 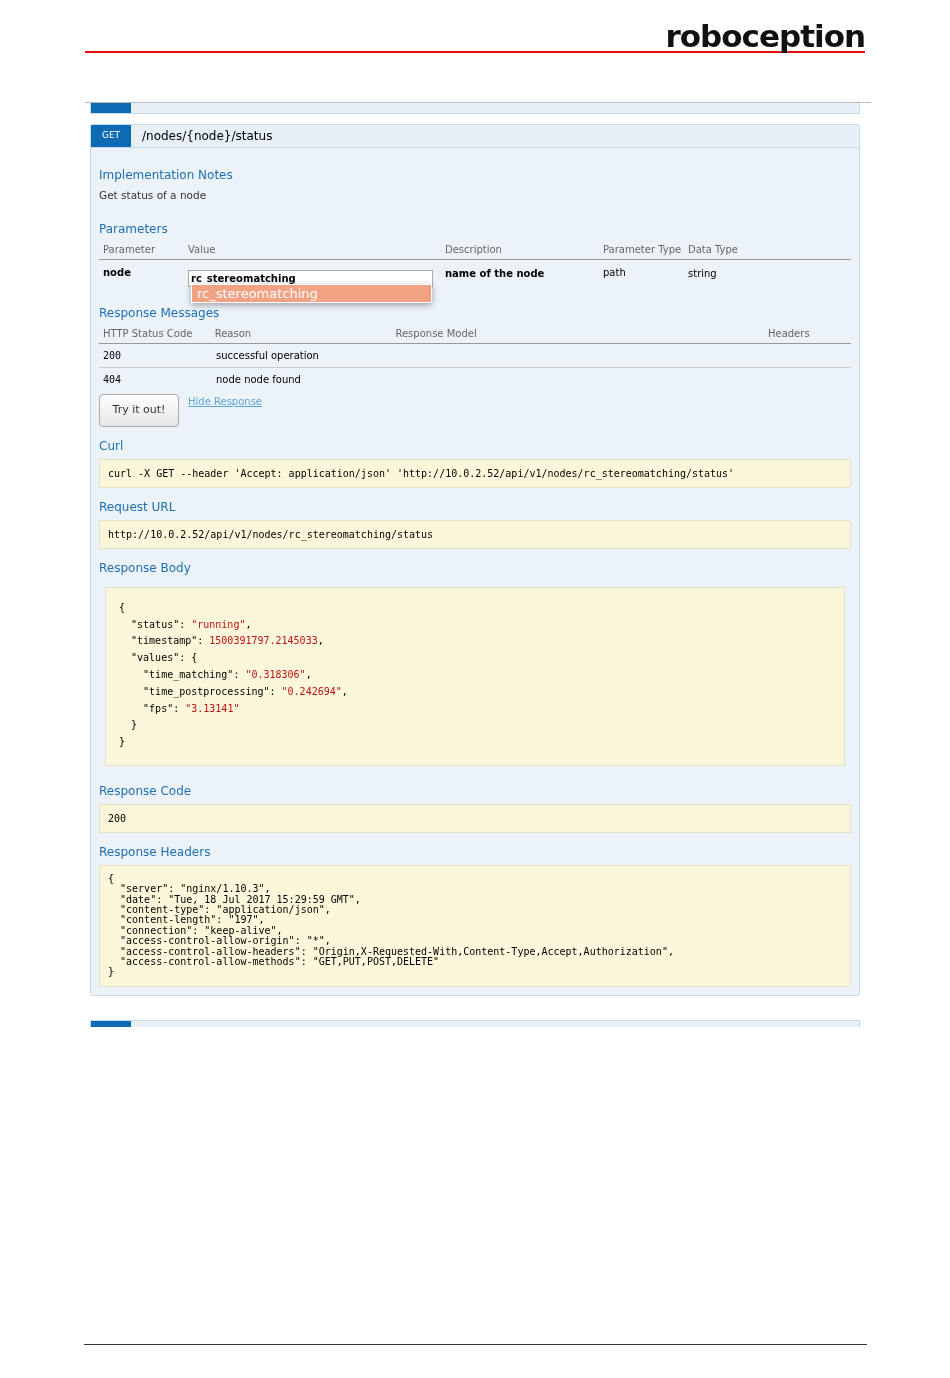 What do you see at coordinates (146, 791) in the screenshot?
I see `section-title: Response Code` at bounding box center [146, 791].